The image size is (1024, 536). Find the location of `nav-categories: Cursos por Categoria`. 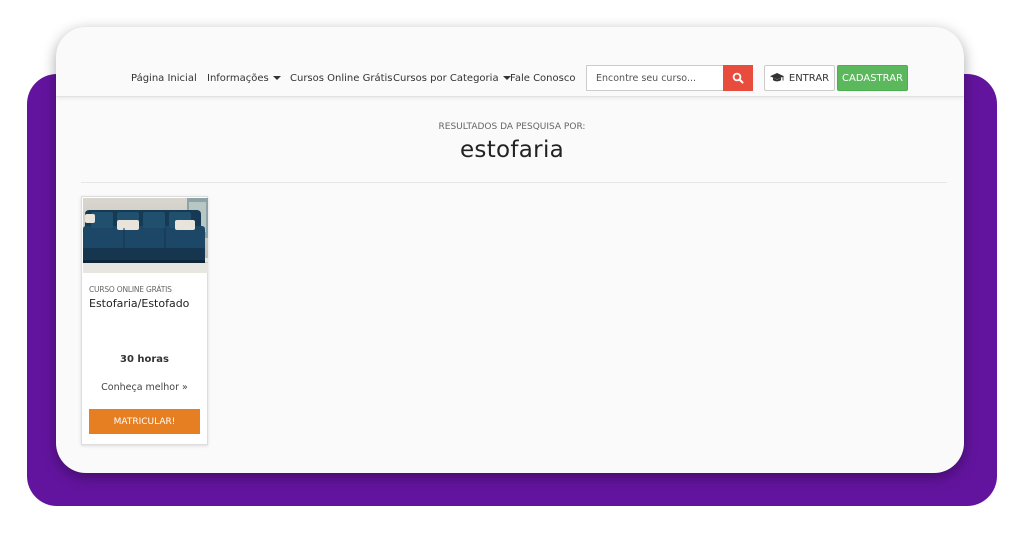

nav-categories: Cursos por Categoria is located at coordinates (452, 78).